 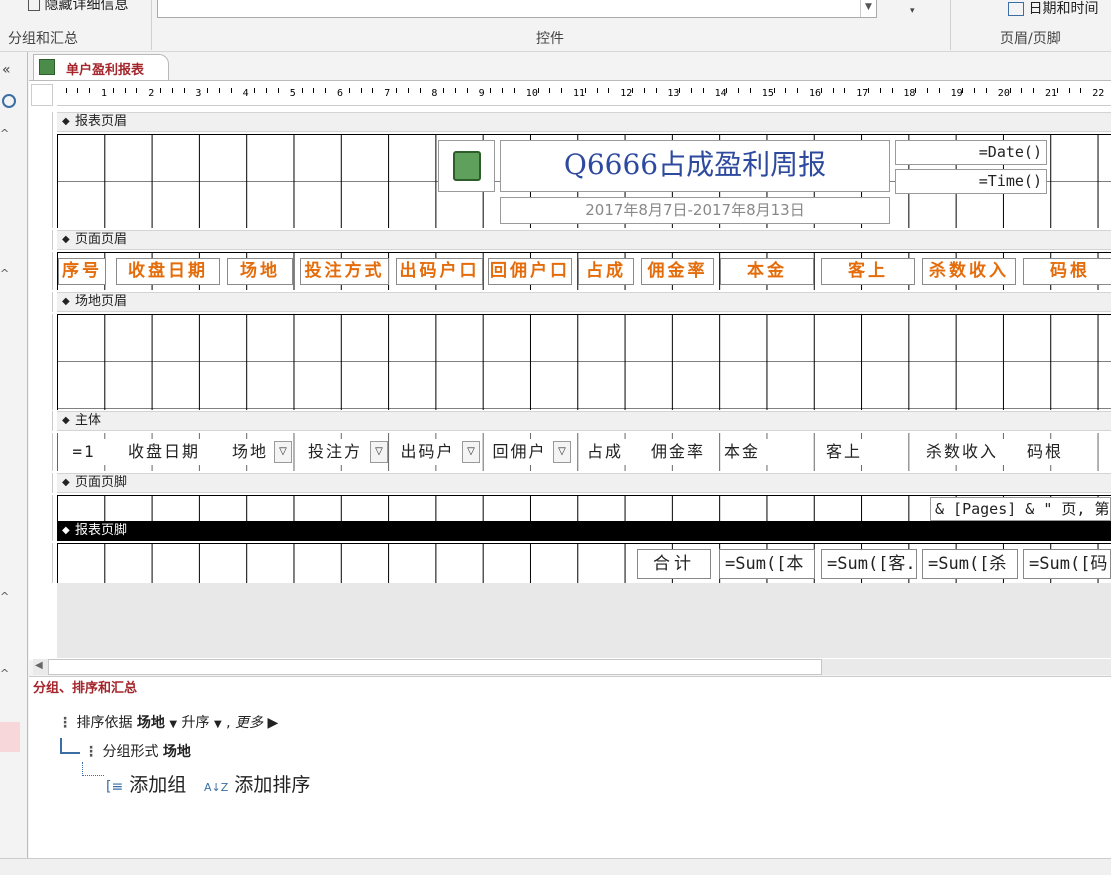 What do you see at coordinates (584, 362) in the screenshot?
I see `venue-header-section` at bounding box center [584, 362].